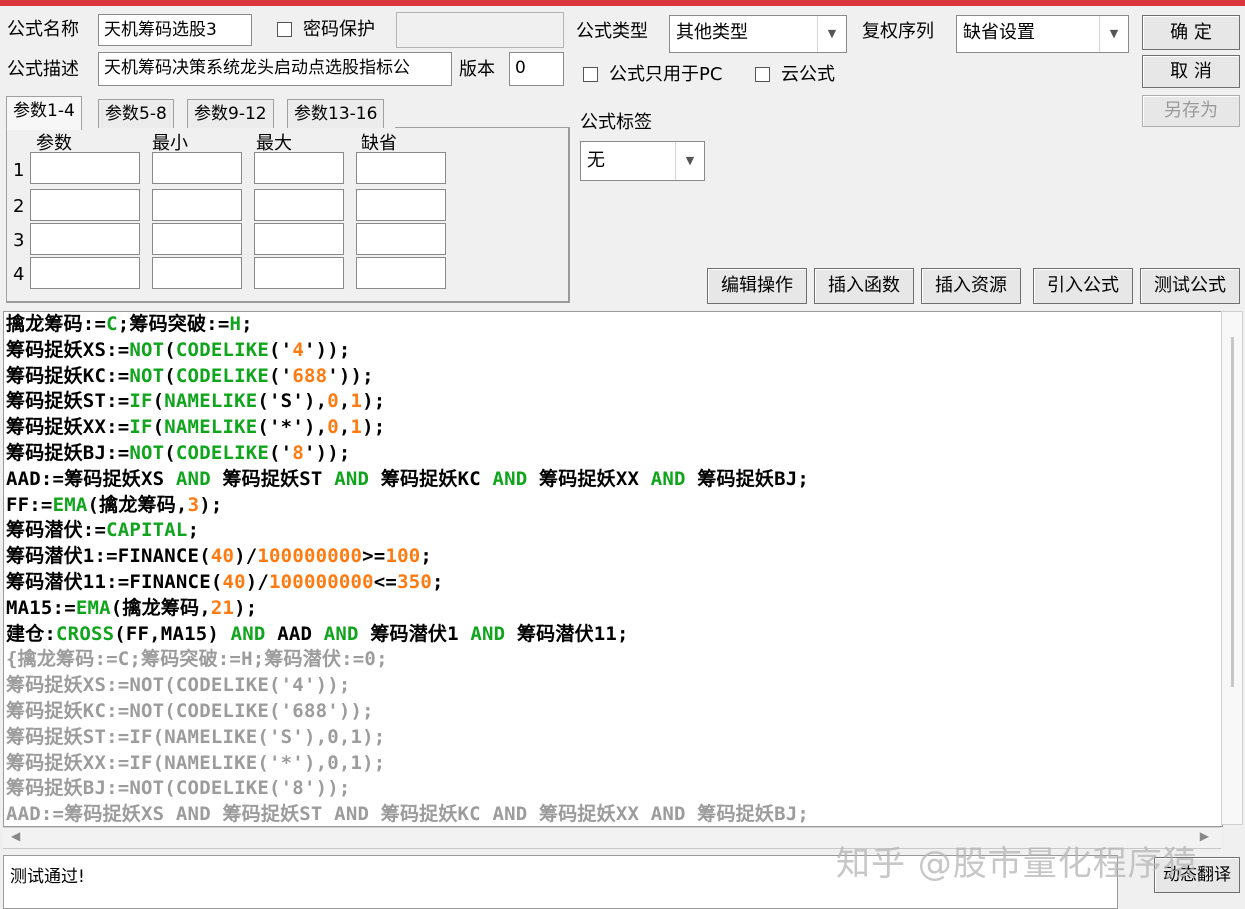 This screenshot has width=1245, height=909. Describe the element at coordinates (344, 427) in the screenshot. I see `code-text: ,` at that location.